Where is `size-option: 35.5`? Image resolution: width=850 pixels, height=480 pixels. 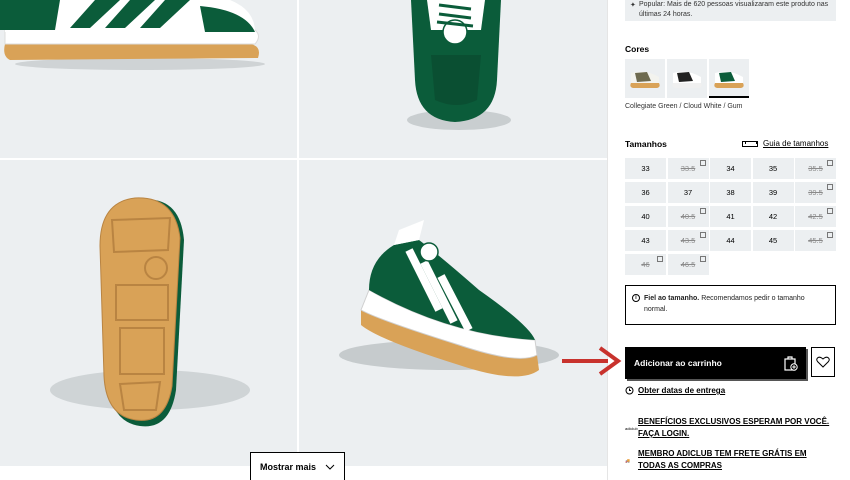 size-option: 35.5 is located at coordinates (815, 168).